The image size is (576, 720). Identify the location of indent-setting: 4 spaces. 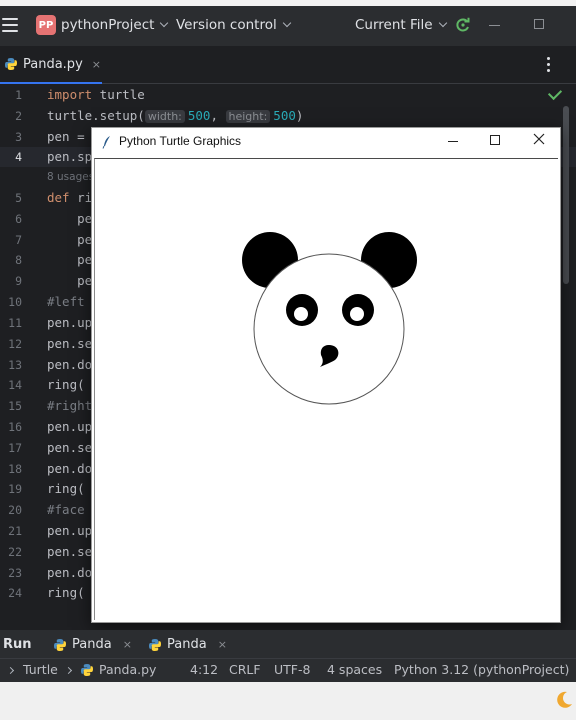
(354, 669).